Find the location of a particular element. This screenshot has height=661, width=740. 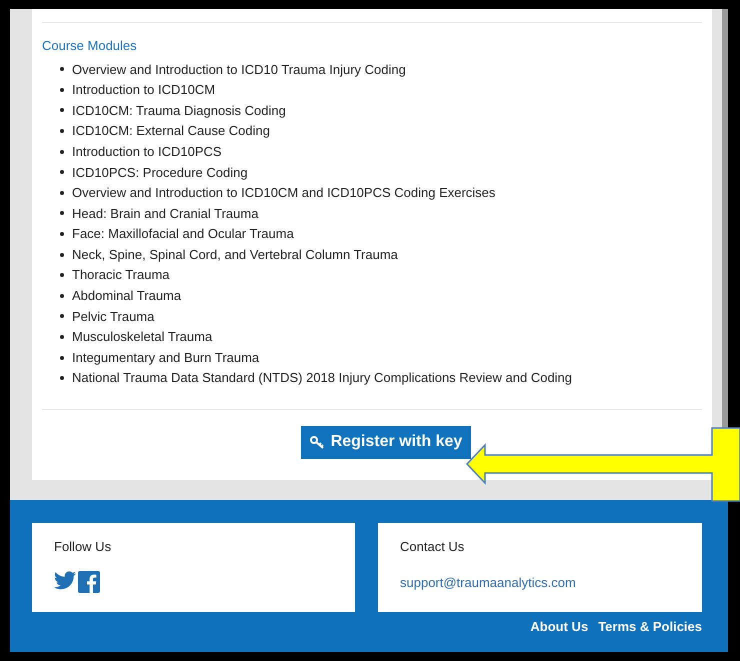

module-item: Overview and Introduction to ICD10 Trauma Injury Coding is located at coordinates (239, 69).